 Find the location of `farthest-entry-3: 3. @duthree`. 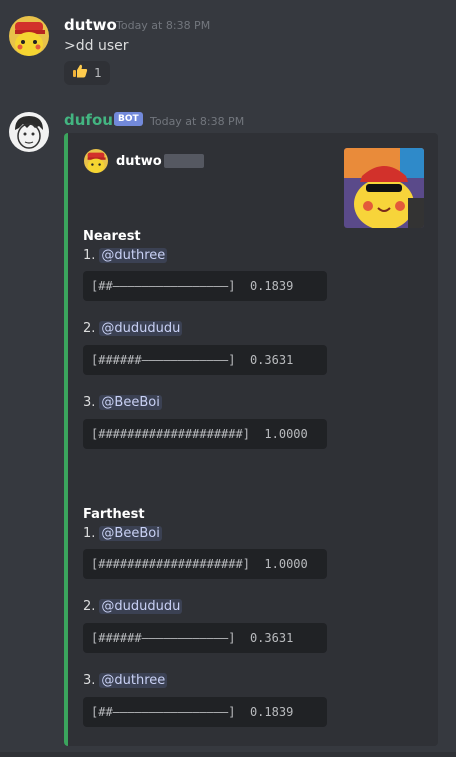

farthest-entry-3: 3. @duthree is located at coordinates (125, 680).